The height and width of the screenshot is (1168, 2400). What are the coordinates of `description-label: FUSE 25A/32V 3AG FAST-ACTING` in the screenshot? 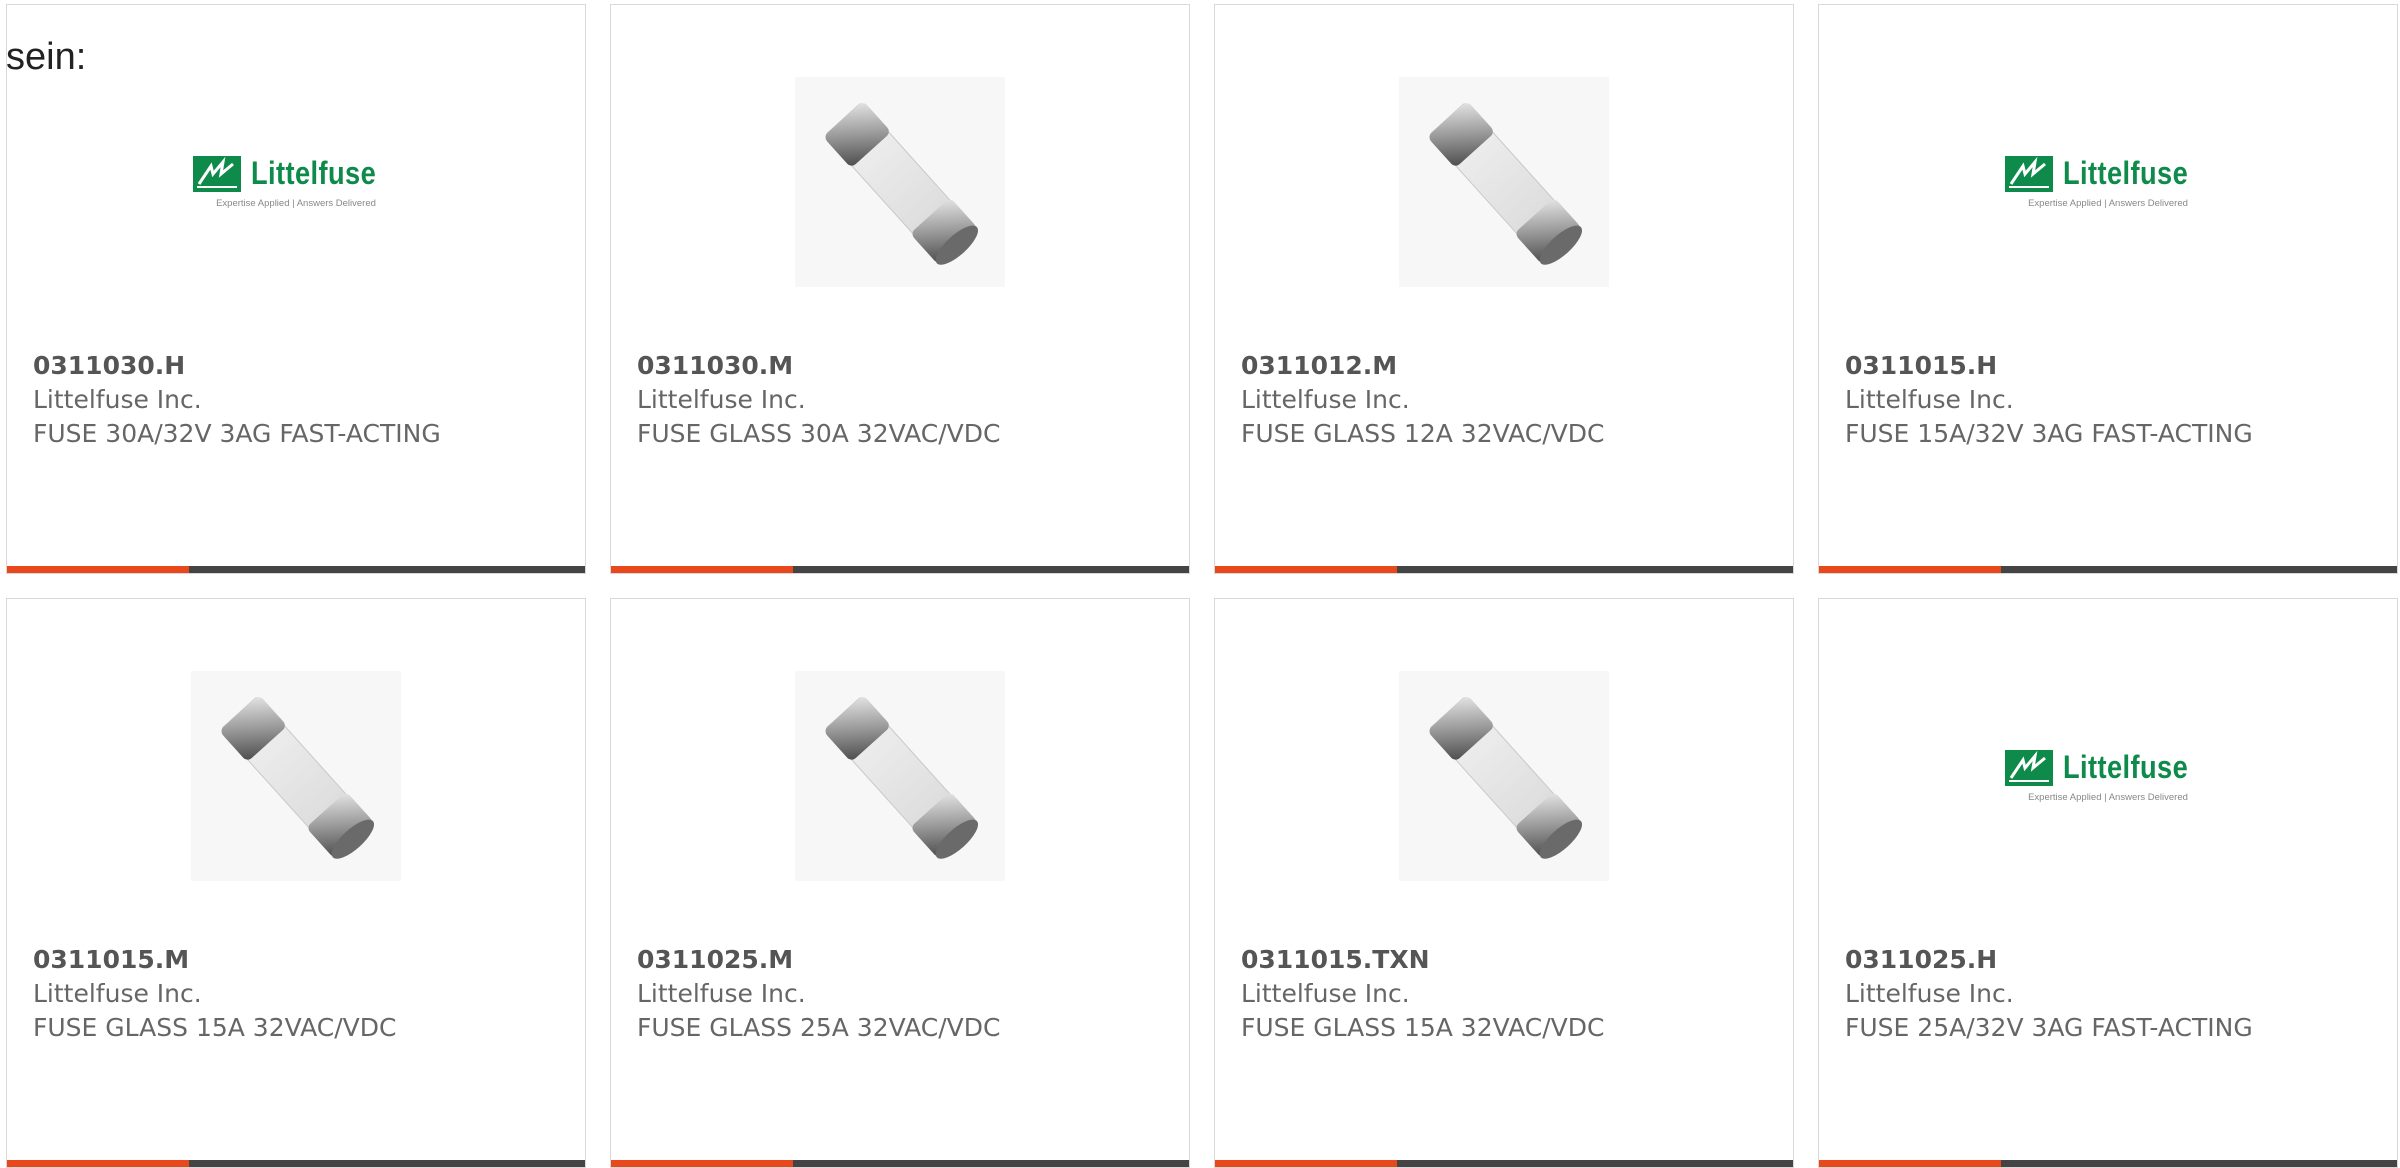 It's located at (2049, 1027).